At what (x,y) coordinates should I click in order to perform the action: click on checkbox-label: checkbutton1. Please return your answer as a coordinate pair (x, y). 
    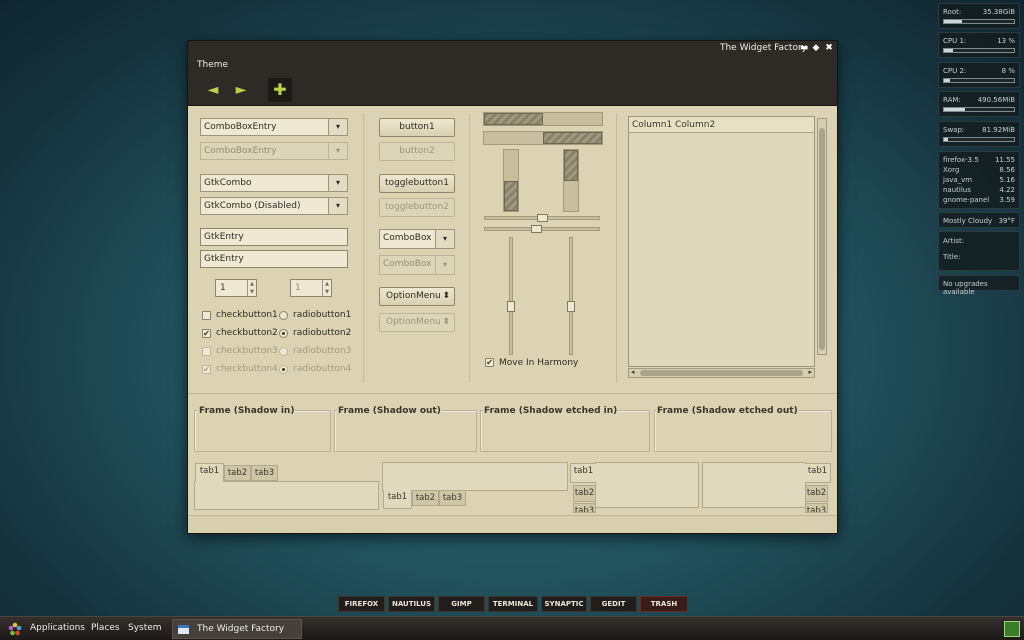
    Looking at the image, I should click on (247, 315).